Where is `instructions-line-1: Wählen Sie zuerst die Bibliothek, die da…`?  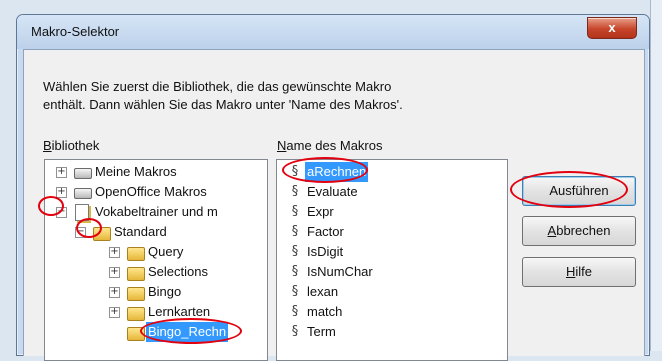 instructions-line-1: Wählen Sie zuerst die Bibliothek, die da… is located at coordinates (217, 86).